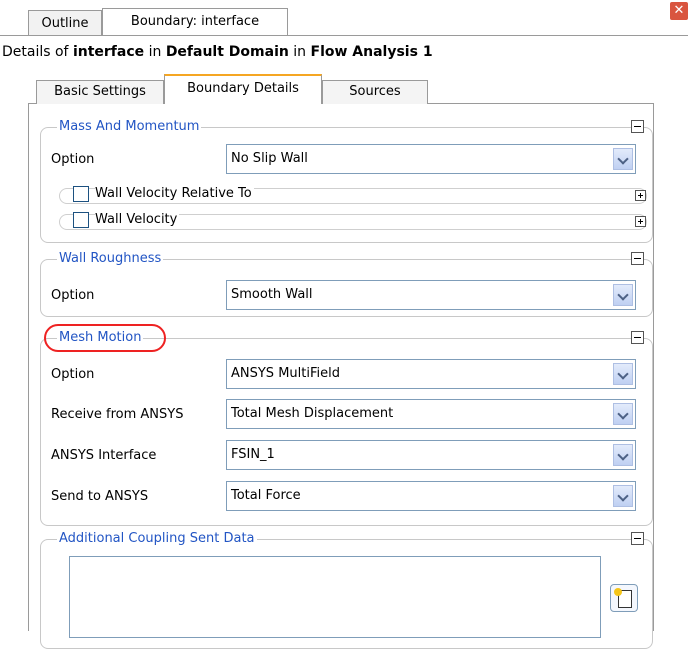 This screenshot has height=649, width=688. I want to click on wall-velocity-row: Wall Velocity, so click(354, 221).